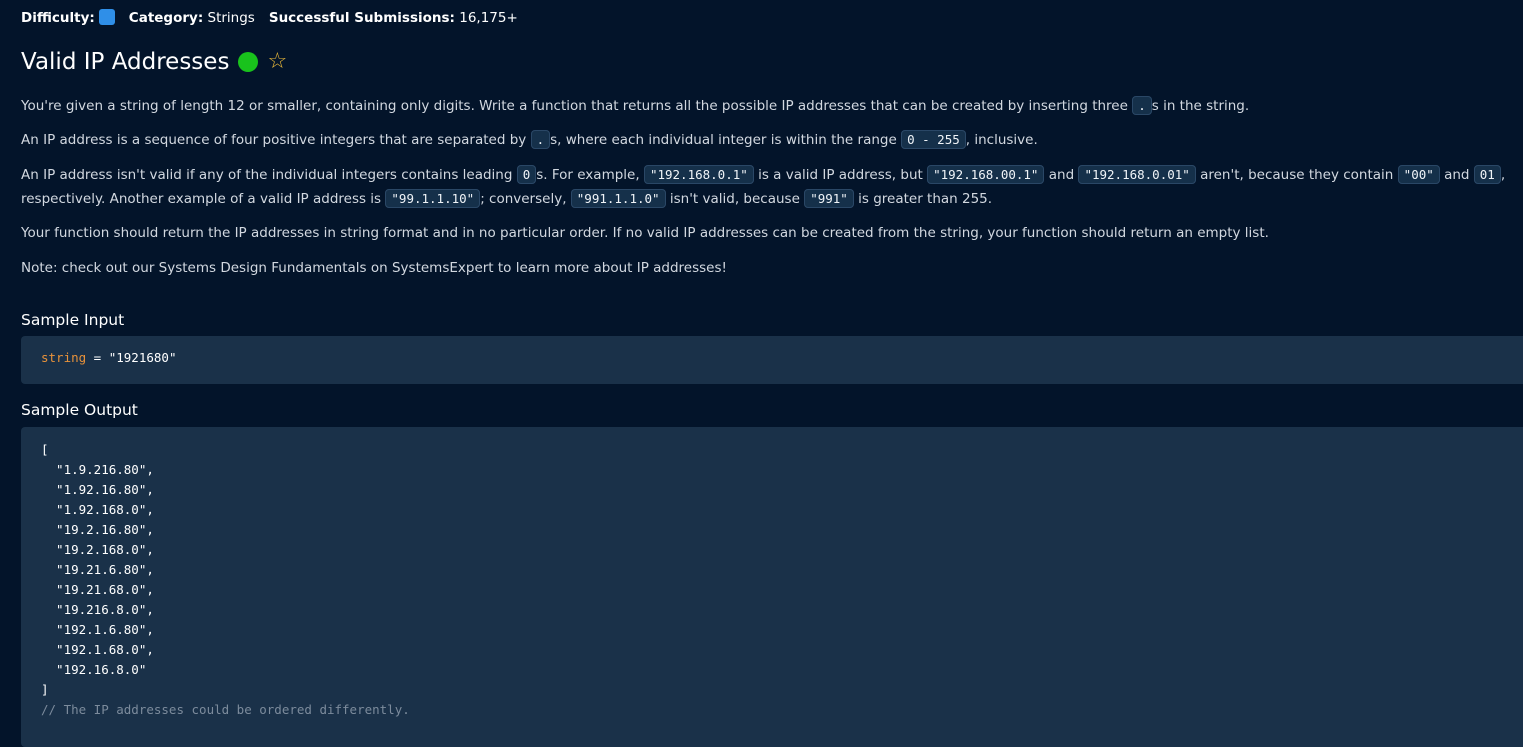 The image size is (1523, 747). What do you see at coordinates (1137, 174) in the screenshot?
I see `inline-code: "192.168.0.01"` at bounding box center [1137, 174].